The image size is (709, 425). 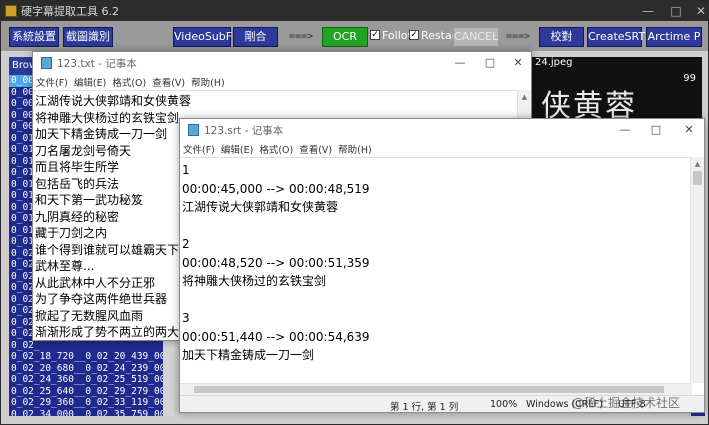 What do you see at coordinates (697, 270) in the screenshot?
I see `notepad-srt-scrollbar: ▲` at bounding box center [697, 270].